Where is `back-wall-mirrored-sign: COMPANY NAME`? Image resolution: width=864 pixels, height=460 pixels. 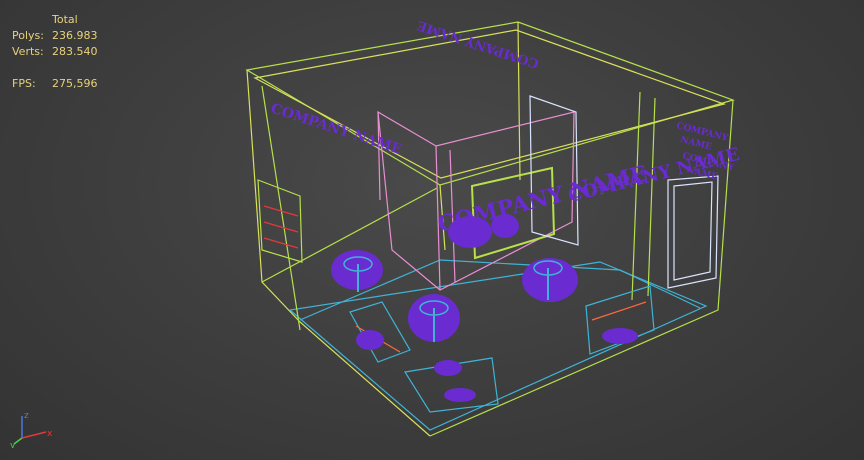
back-wall-mirrored-sign: COMPANY NAME is located at coordinates (477, 44).